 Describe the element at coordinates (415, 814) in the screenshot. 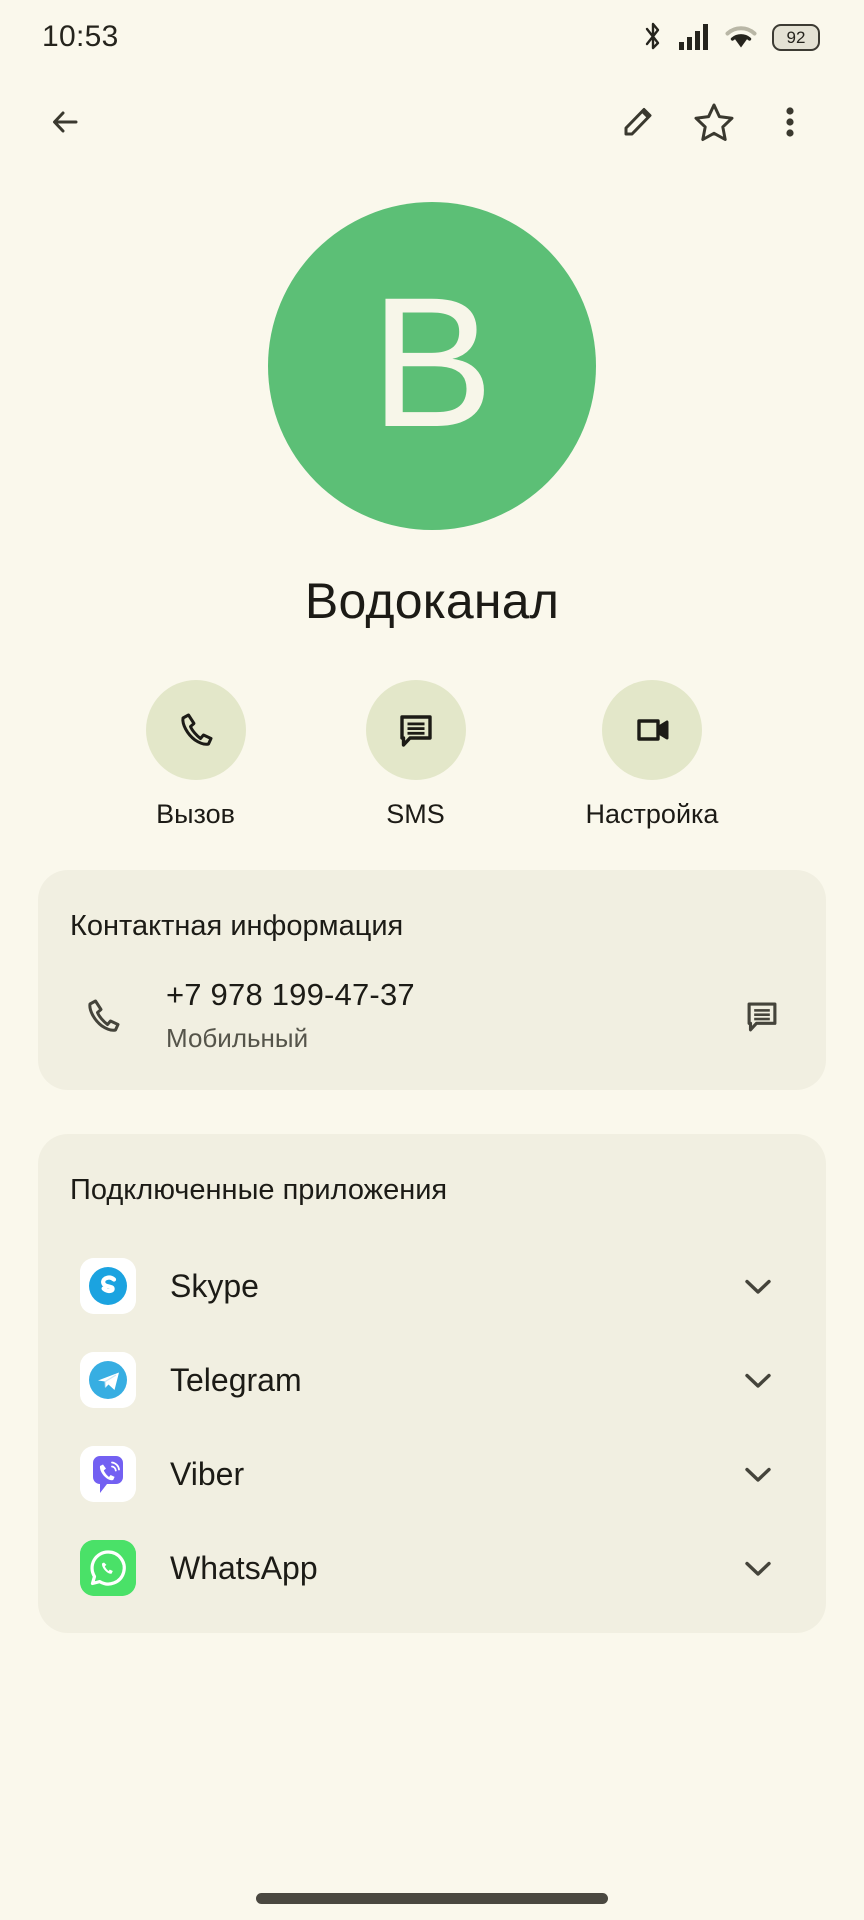

I see `sms-label: SMS` at that location.